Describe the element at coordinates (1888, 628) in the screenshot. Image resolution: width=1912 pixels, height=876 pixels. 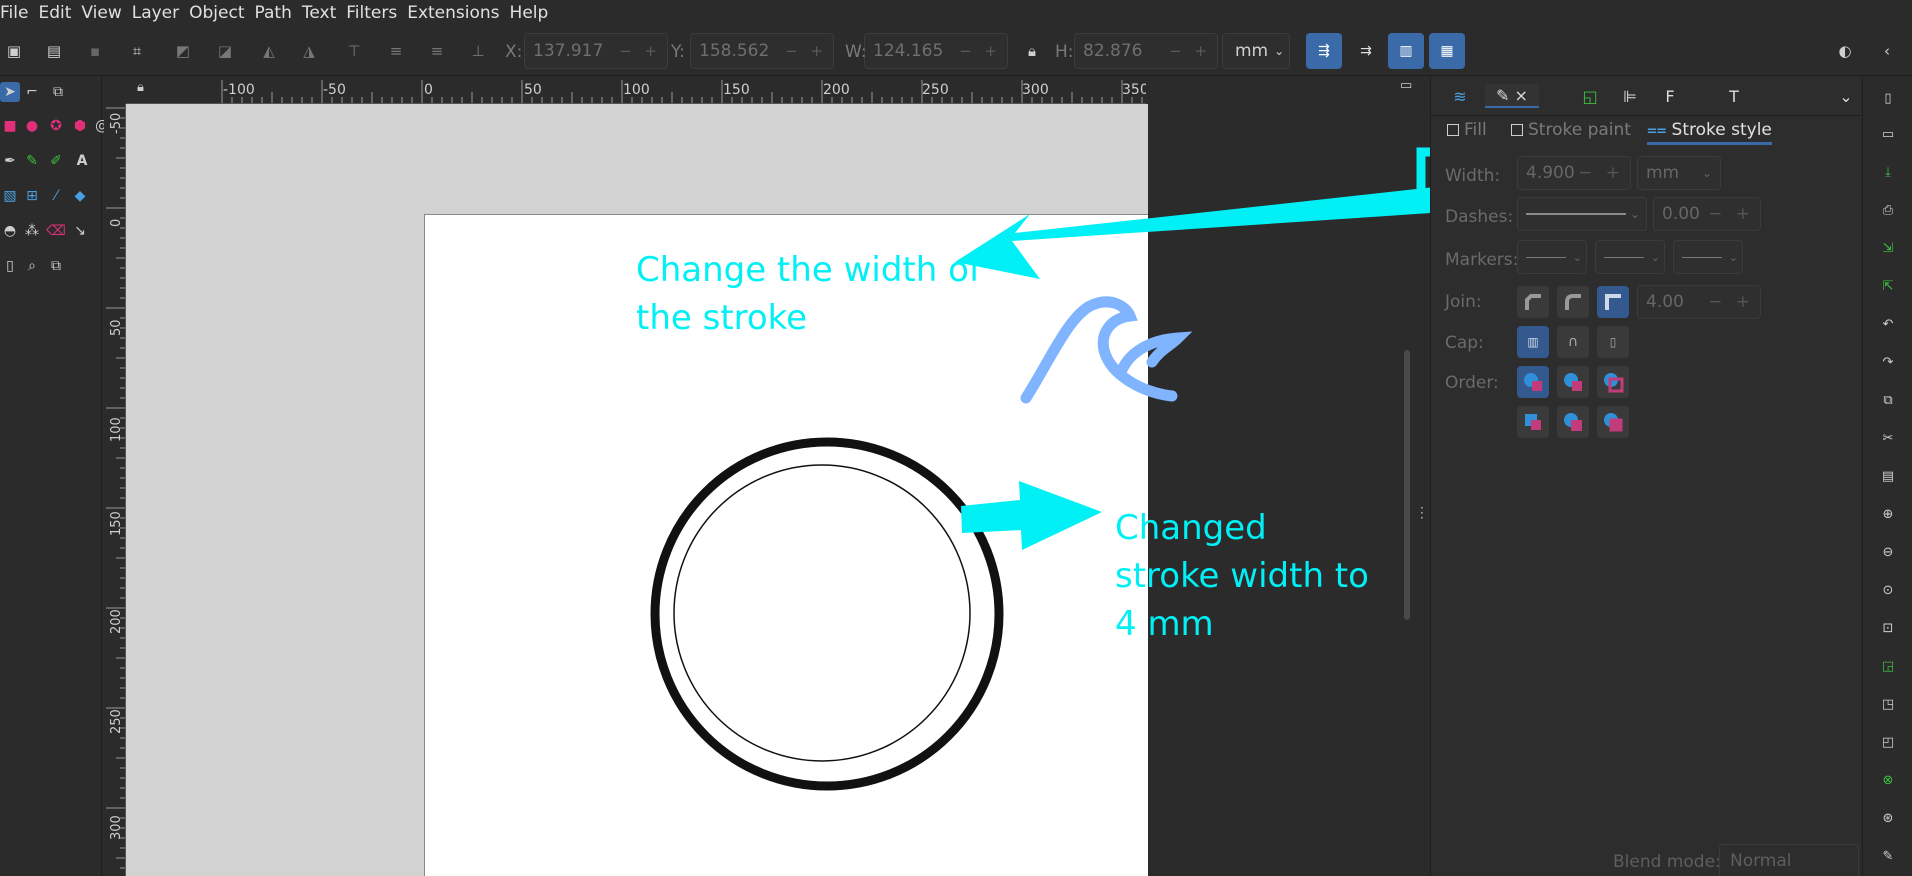
I see `zoom-center-icon: ⊡` at that location.